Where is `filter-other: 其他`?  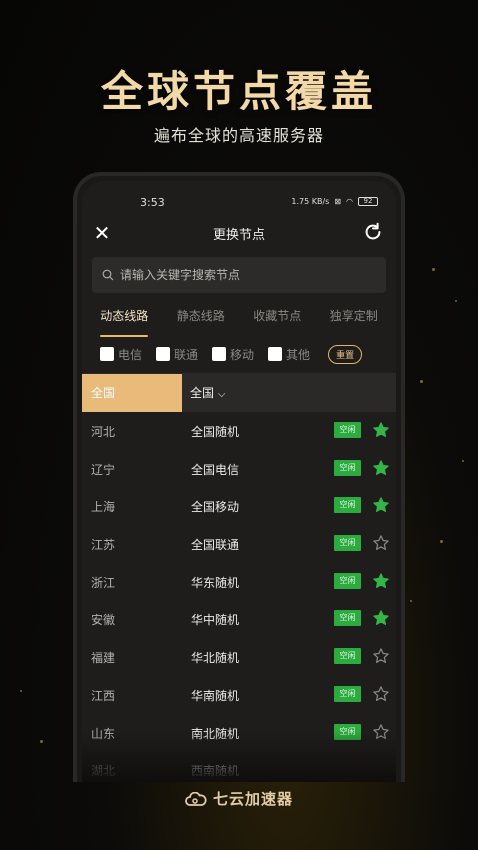
filter-other: 其他 is located at coordinates (289, 354).